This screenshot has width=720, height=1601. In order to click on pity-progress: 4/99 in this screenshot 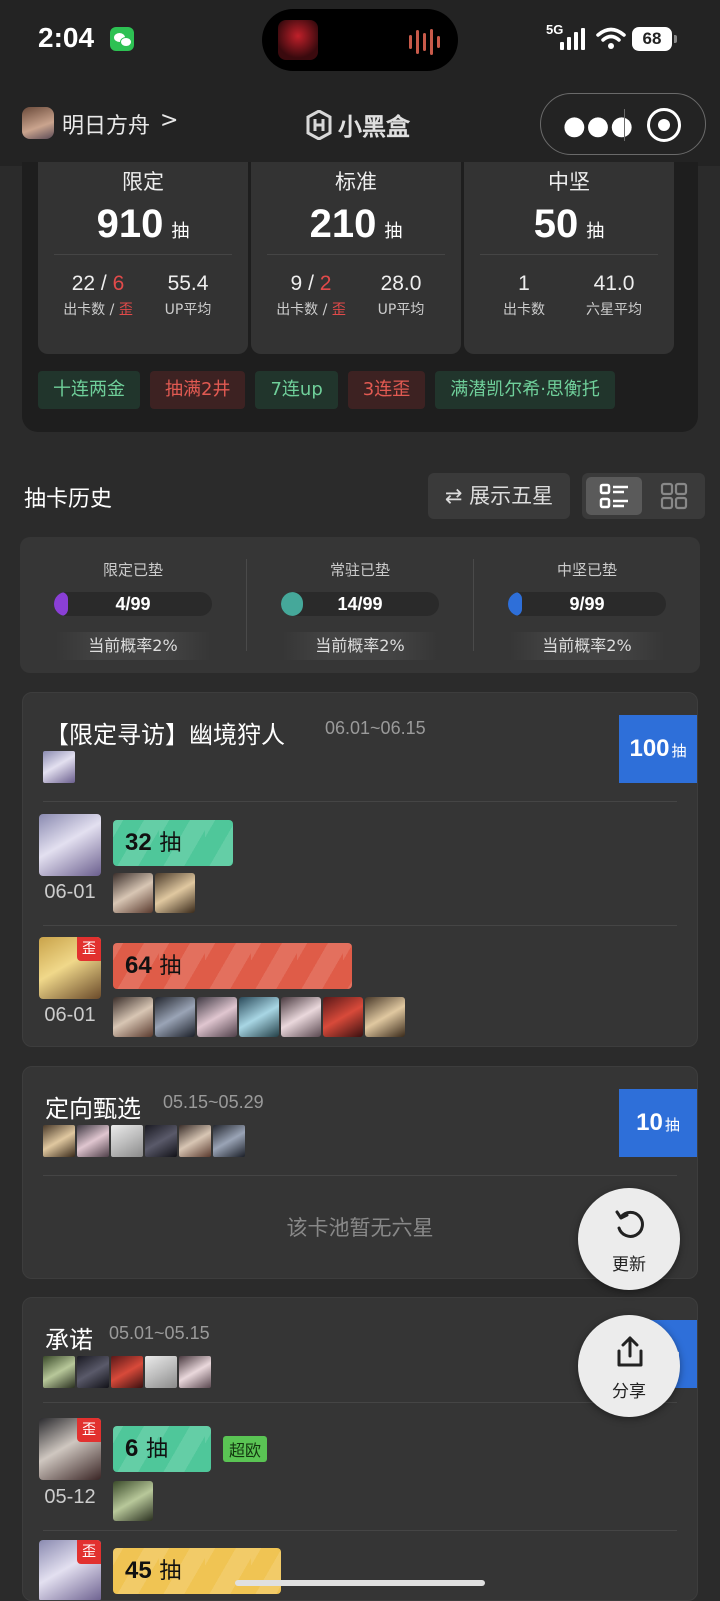, I will do `click(133, 604)`.